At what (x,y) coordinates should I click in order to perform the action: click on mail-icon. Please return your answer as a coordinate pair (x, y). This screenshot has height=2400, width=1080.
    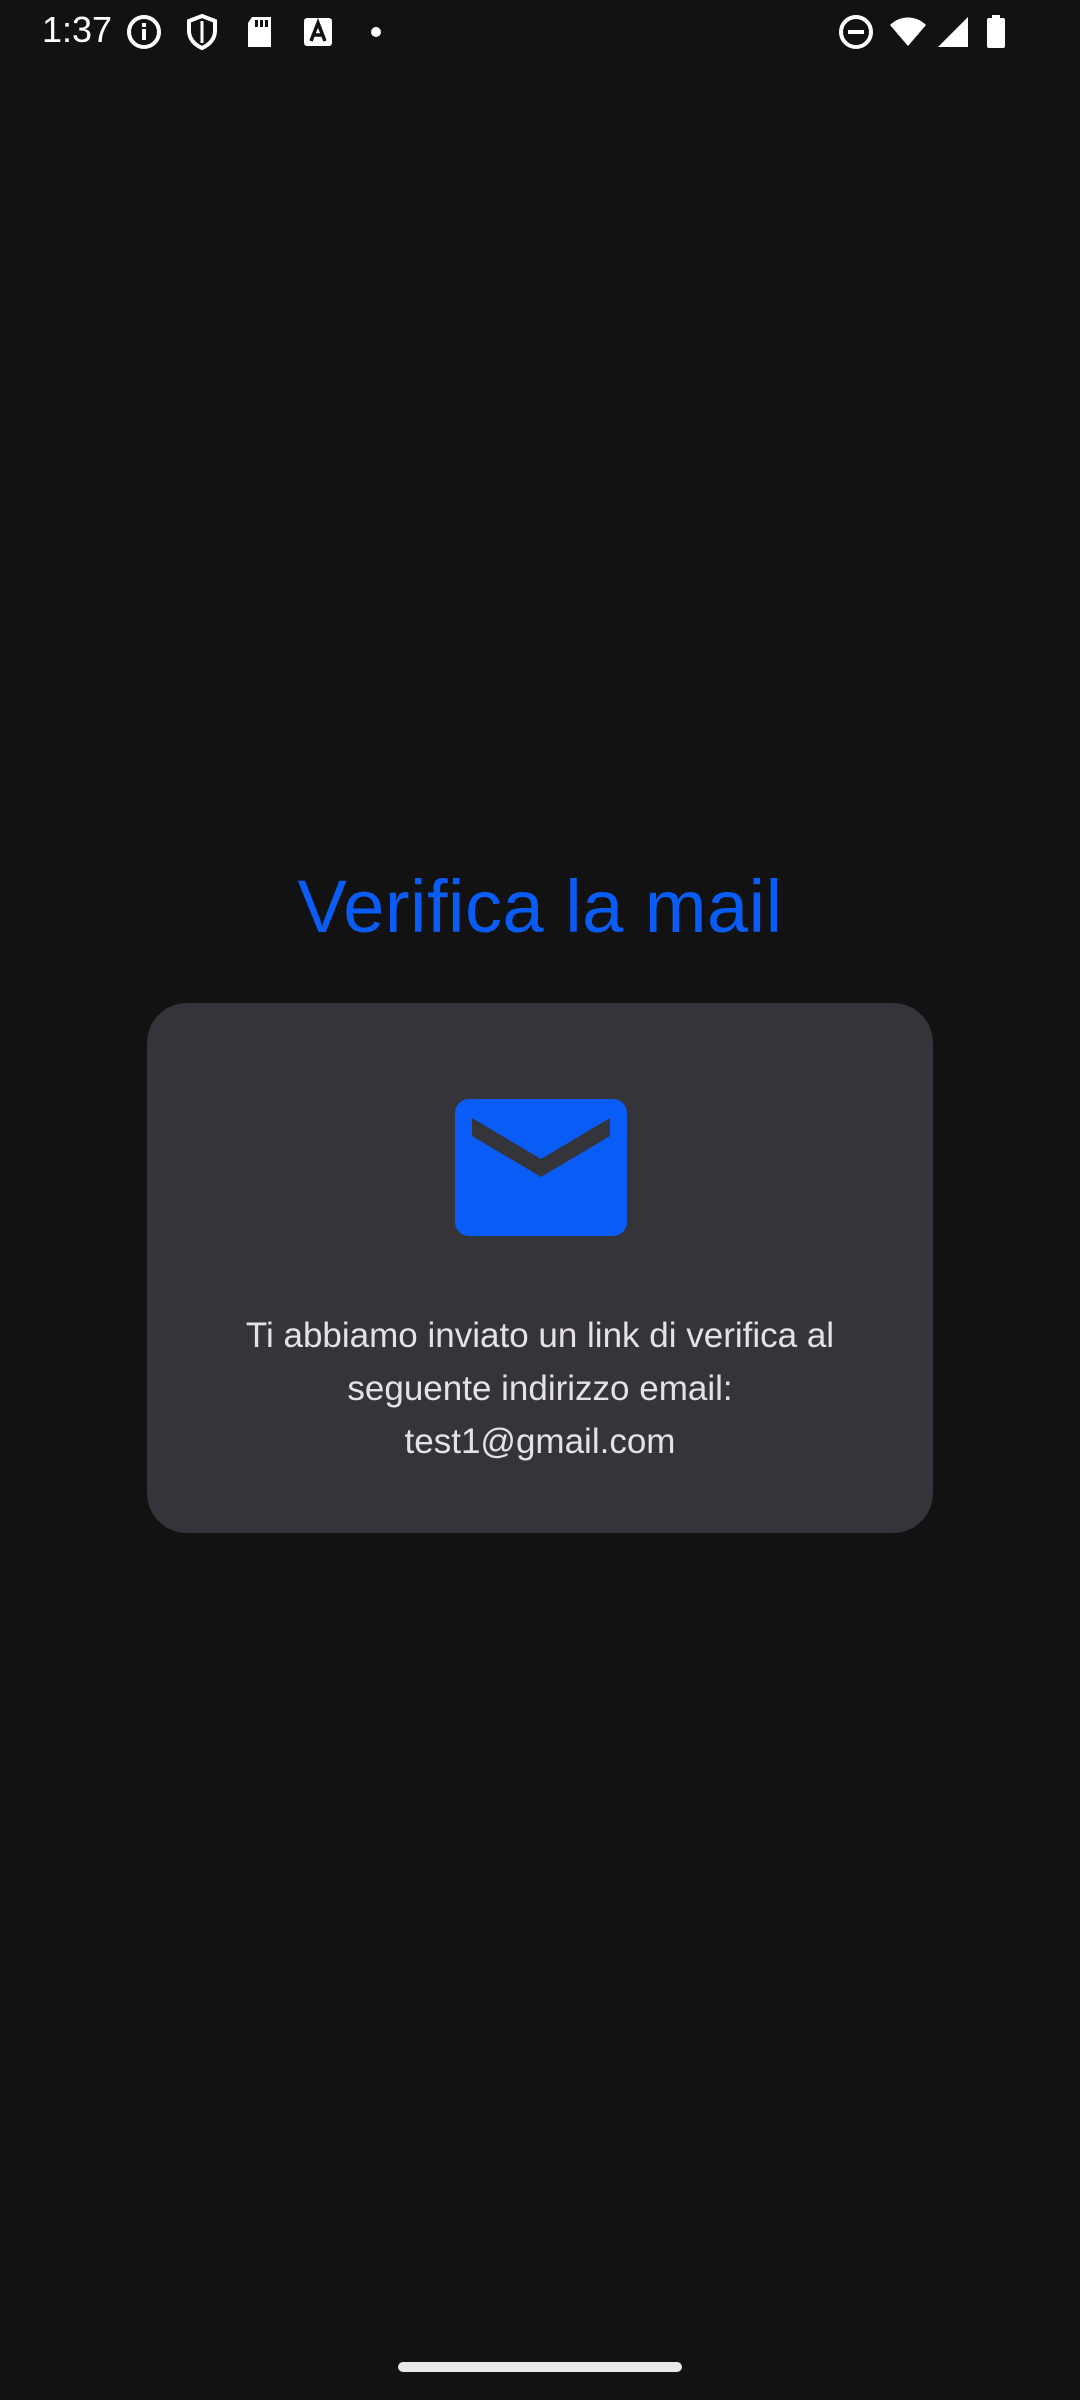
    Looking at the image, I should click on (541, 1167).